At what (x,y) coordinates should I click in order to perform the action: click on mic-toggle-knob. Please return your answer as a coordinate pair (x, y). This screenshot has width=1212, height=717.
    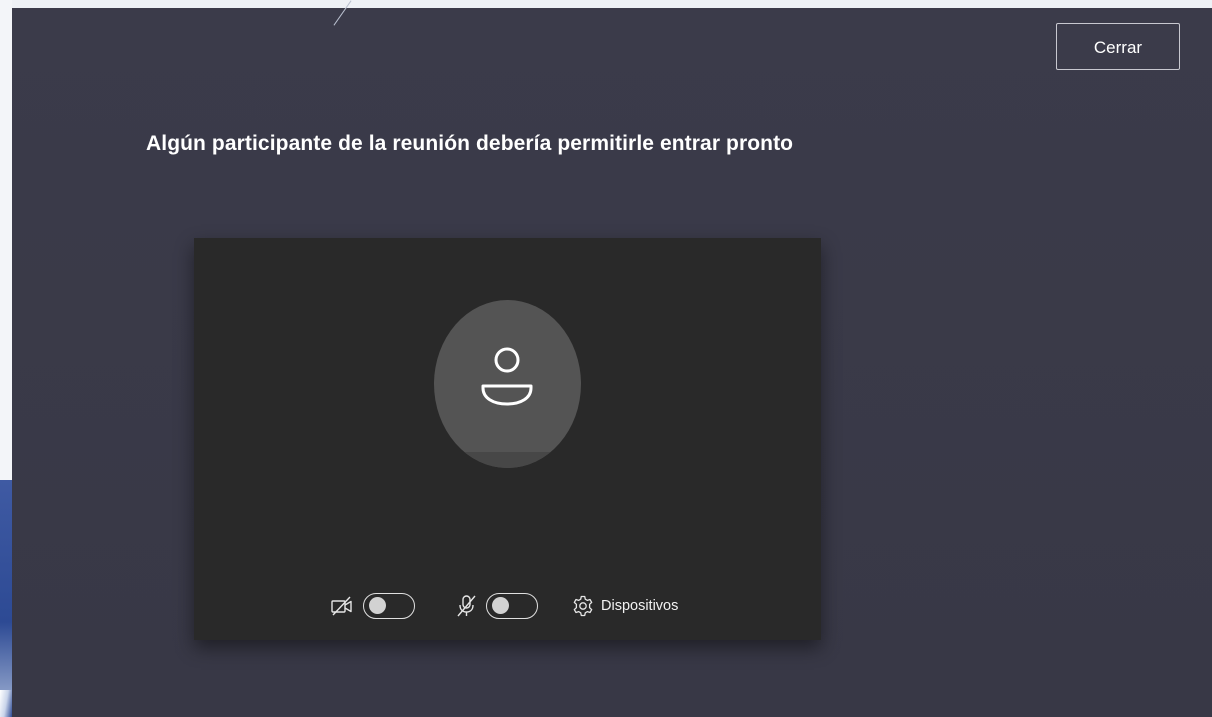
    Looking at the image, I should click on (500, 605).